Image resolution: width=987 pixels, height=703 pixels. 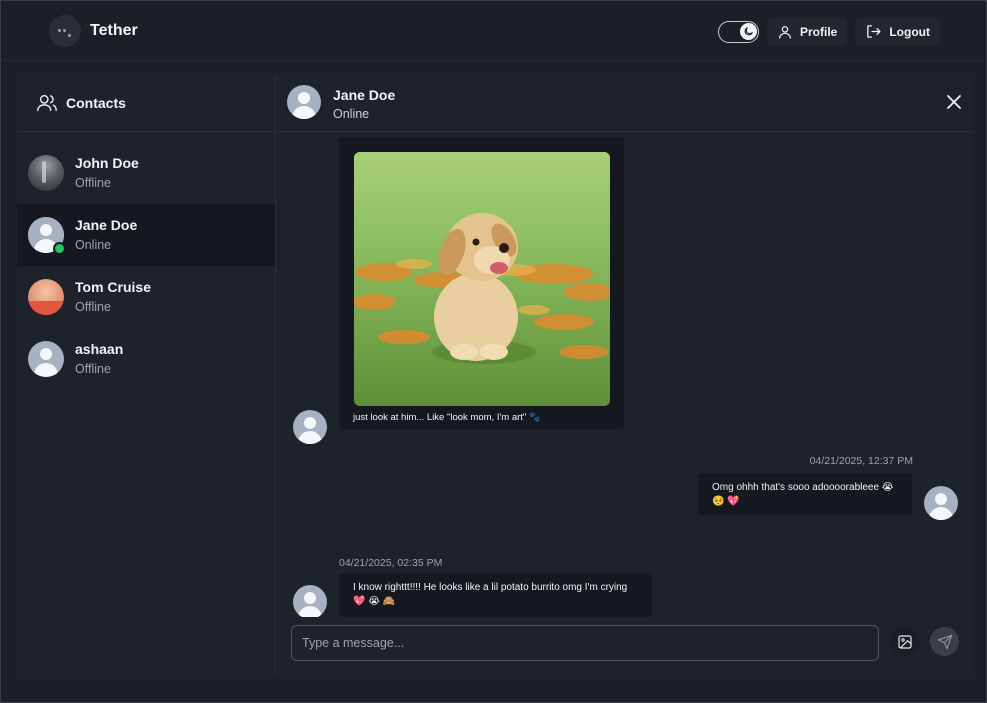 What do you see at coordinates (59, 248) in the screenshot?
I see `online-indicator` at bounding box center [59, 248].